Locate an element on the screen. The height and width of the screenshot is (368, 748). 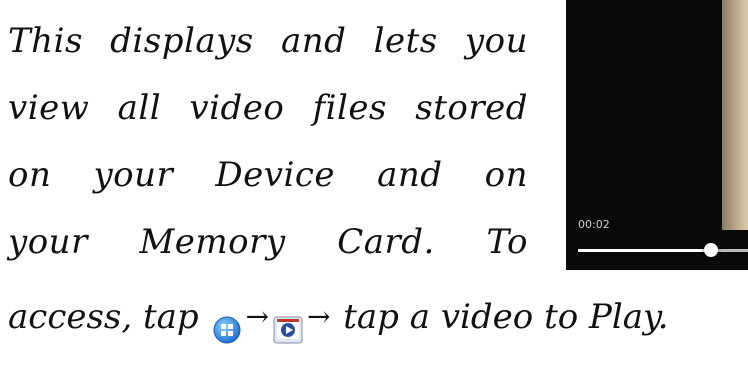
paragraph-line-1: This displays and lets you is located at coordinates (268, 41).